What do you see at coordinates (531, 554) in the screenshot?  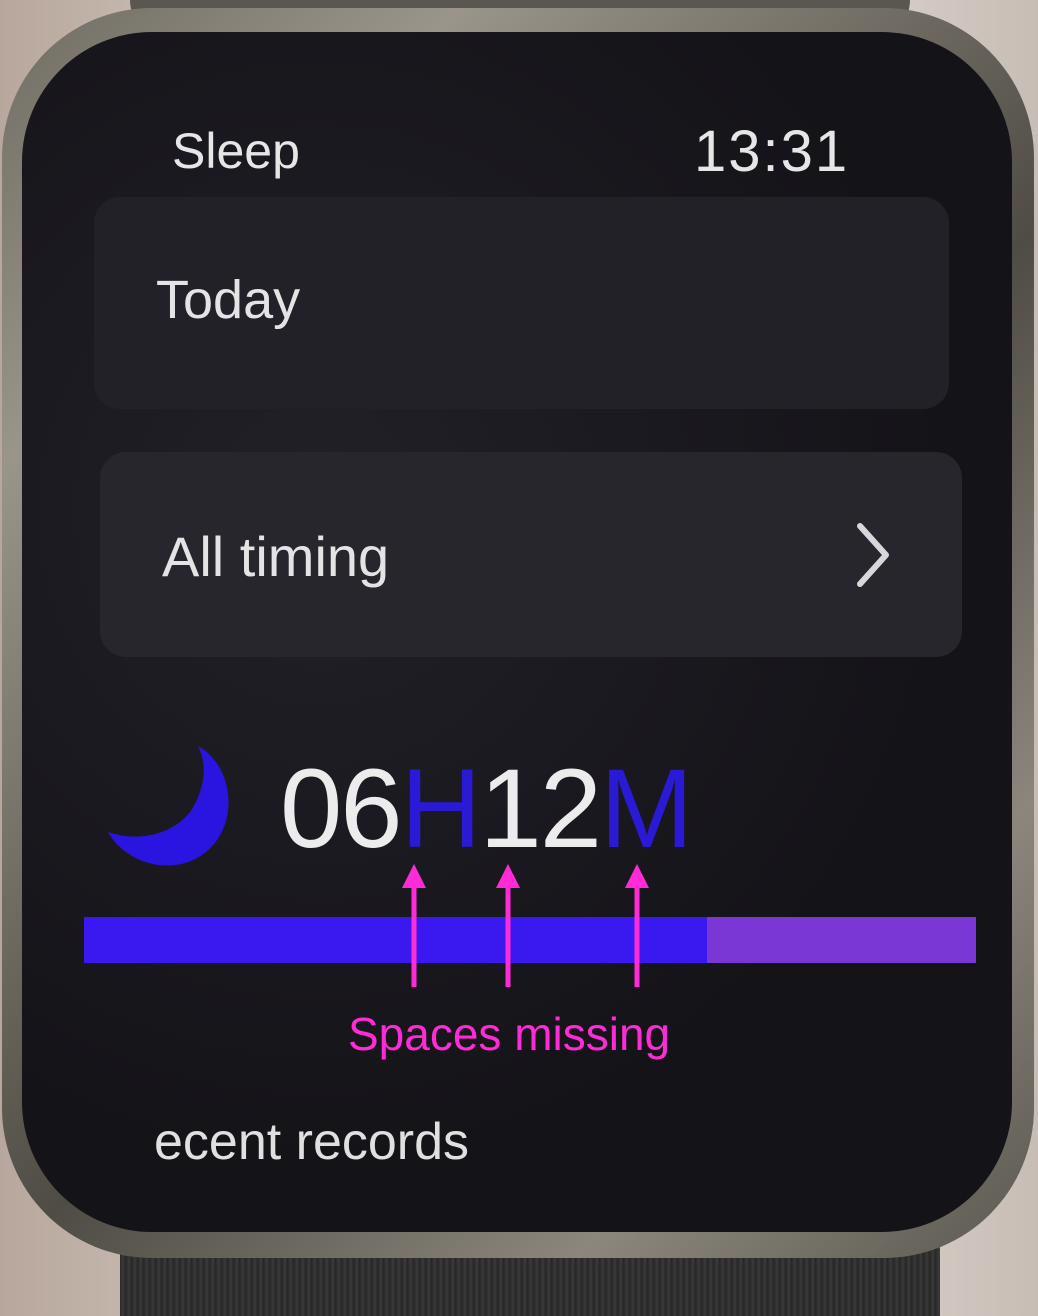 I see `all-timing-card: All timing` at bounding box center [531, 554].